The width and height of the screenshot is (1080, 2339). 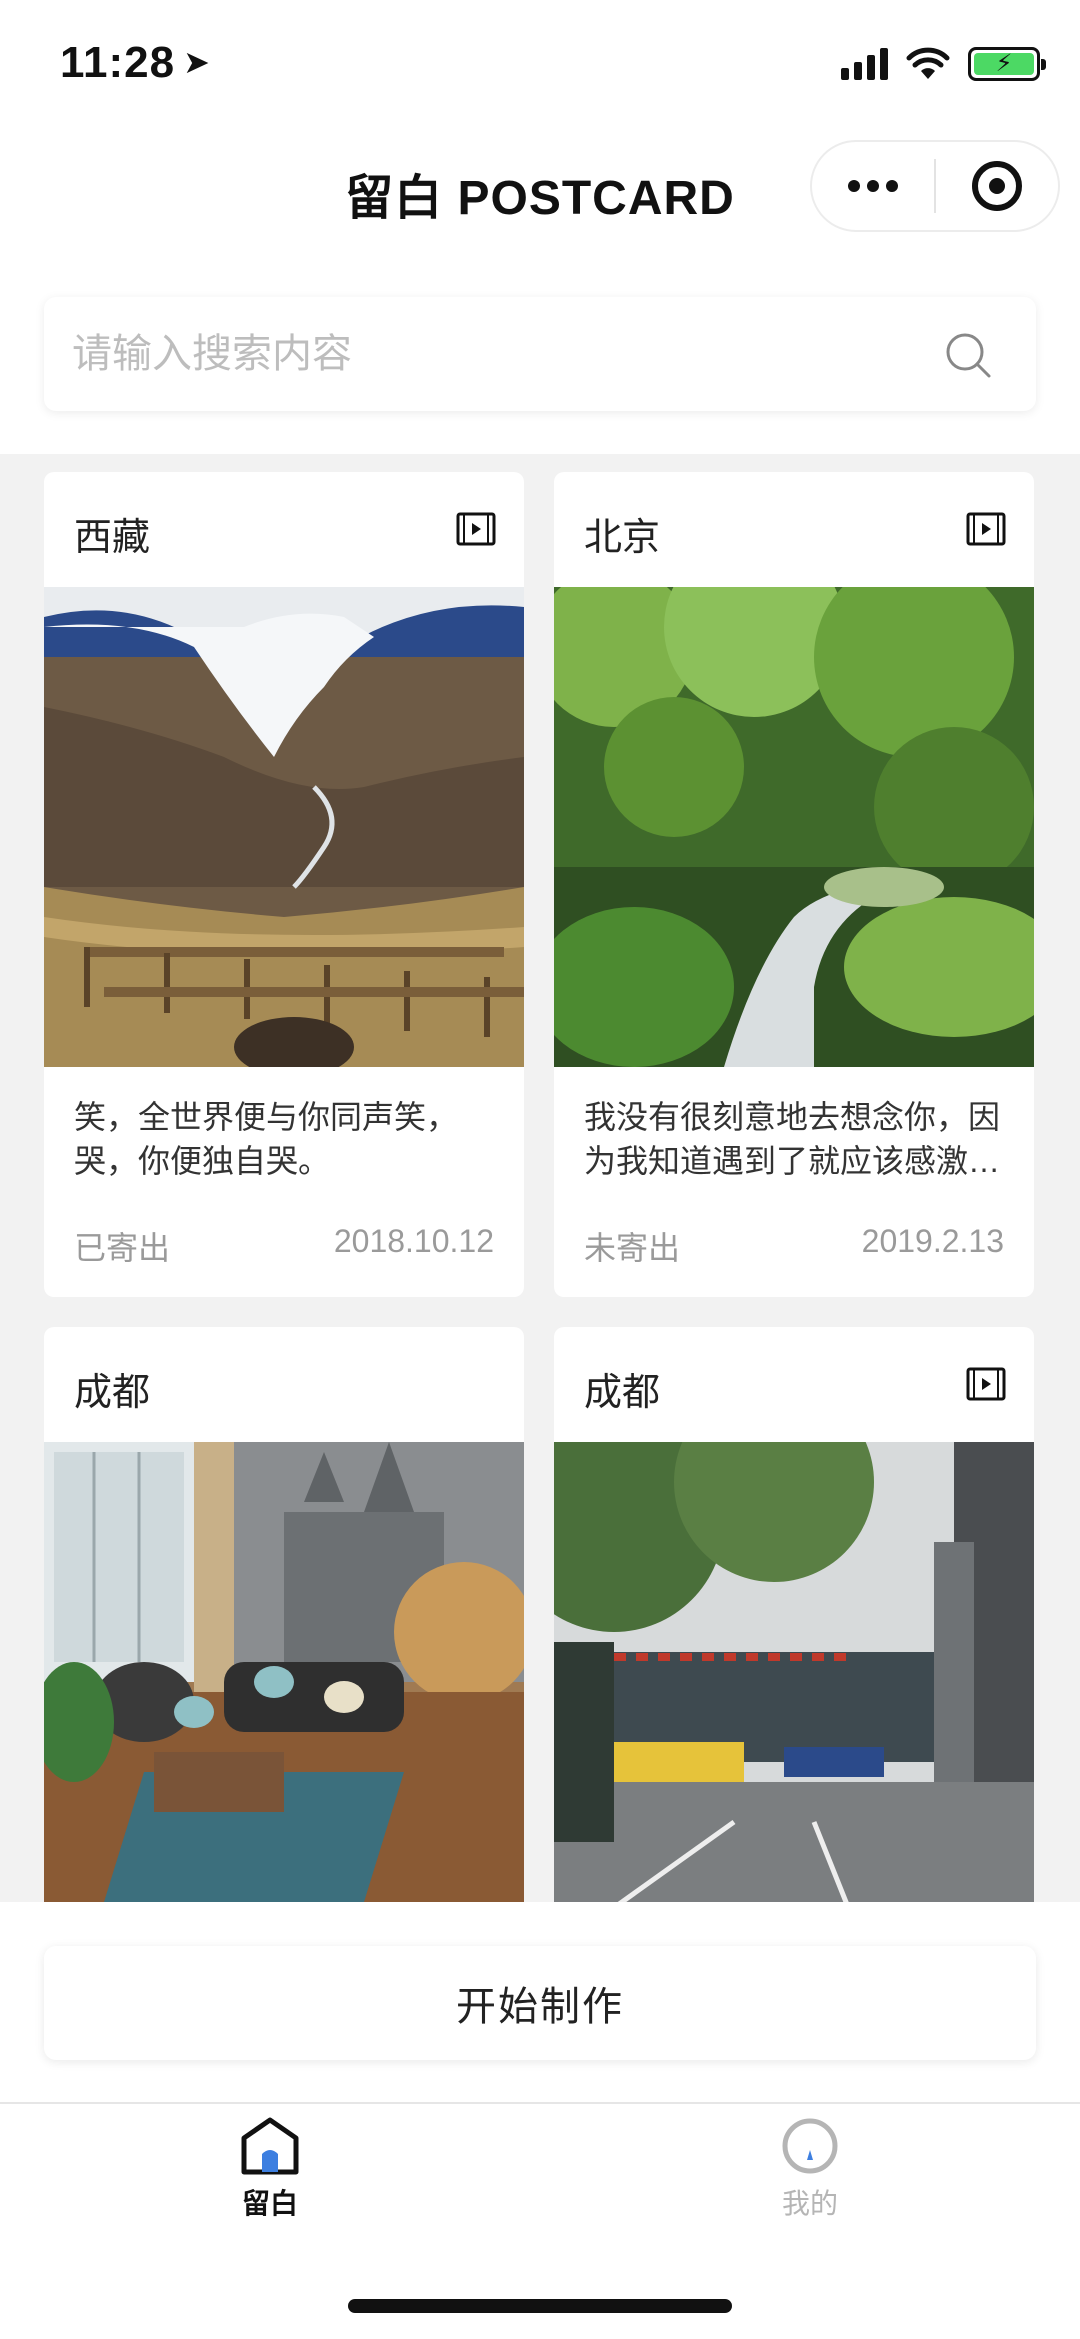 I want to click on status-icons: ⚡, so click(x=943, y=64).